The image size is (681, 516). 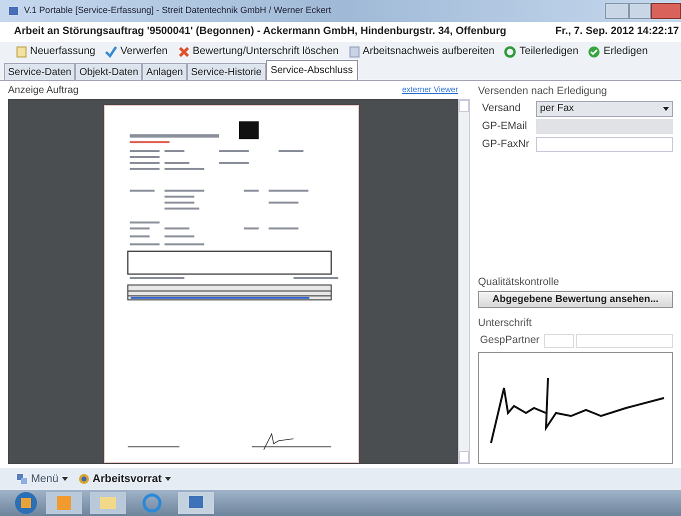 I want to click on tab: Anlagen, so click(x=164, y=71).